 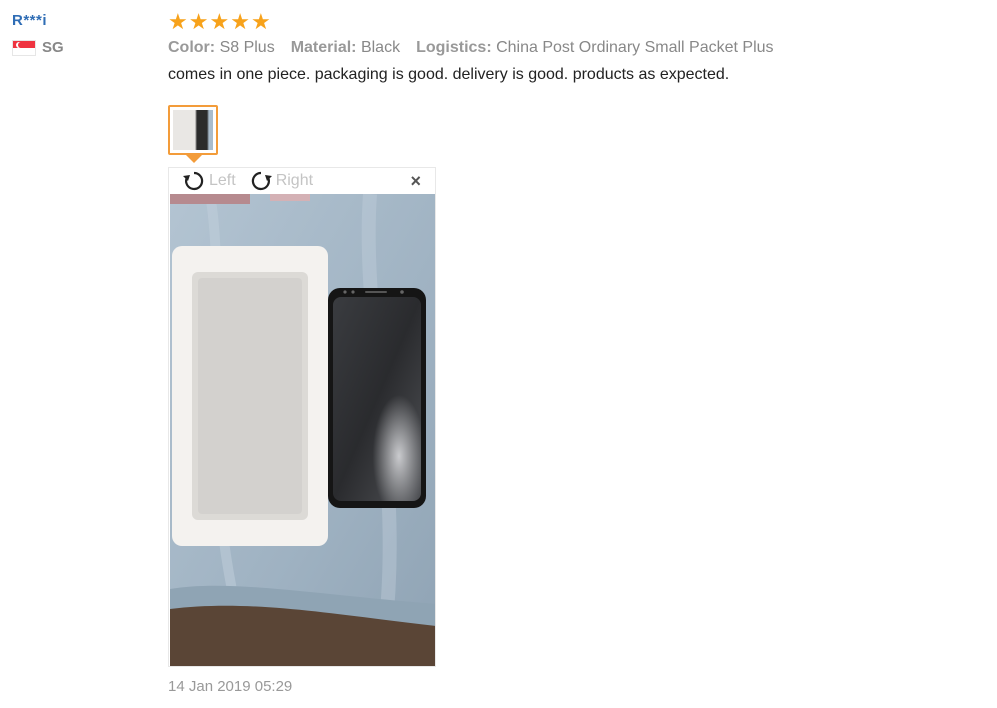 What do you see at coordinates (82, 34) in the screenshot?
I see `reviewer-info: R***i SG` at bounding box center [82, 34].